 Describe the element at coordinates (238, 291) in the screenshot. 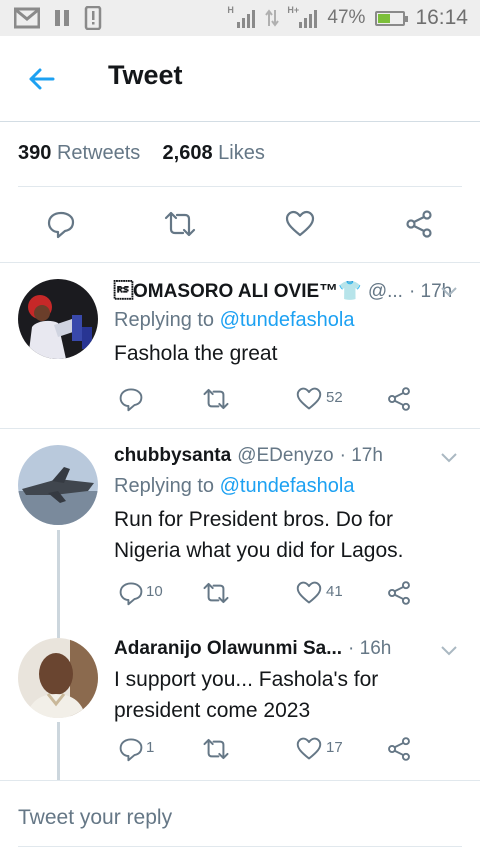

I see `display-name: OMASORO ALI OVIE™👕` at that location.